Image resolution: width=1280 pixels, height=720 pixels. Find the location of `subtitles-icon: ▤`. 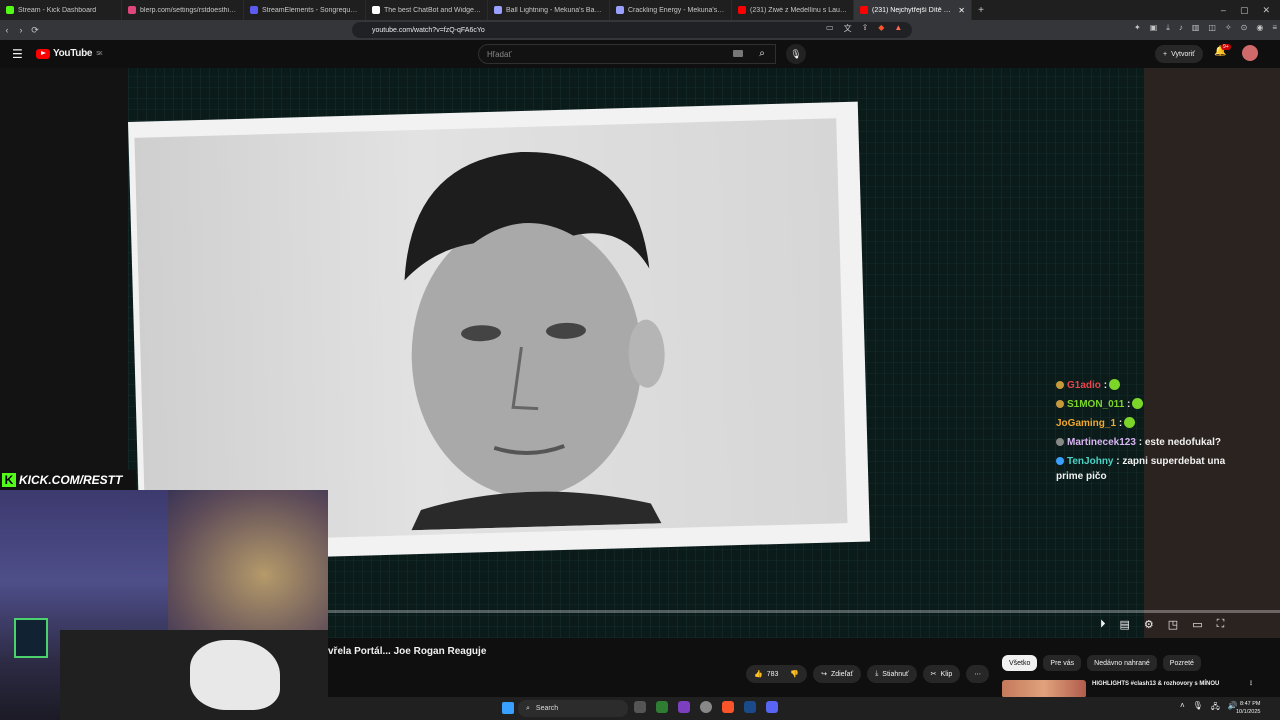

subtitles-icon: ▤ is located at coordinates (1125, 624).